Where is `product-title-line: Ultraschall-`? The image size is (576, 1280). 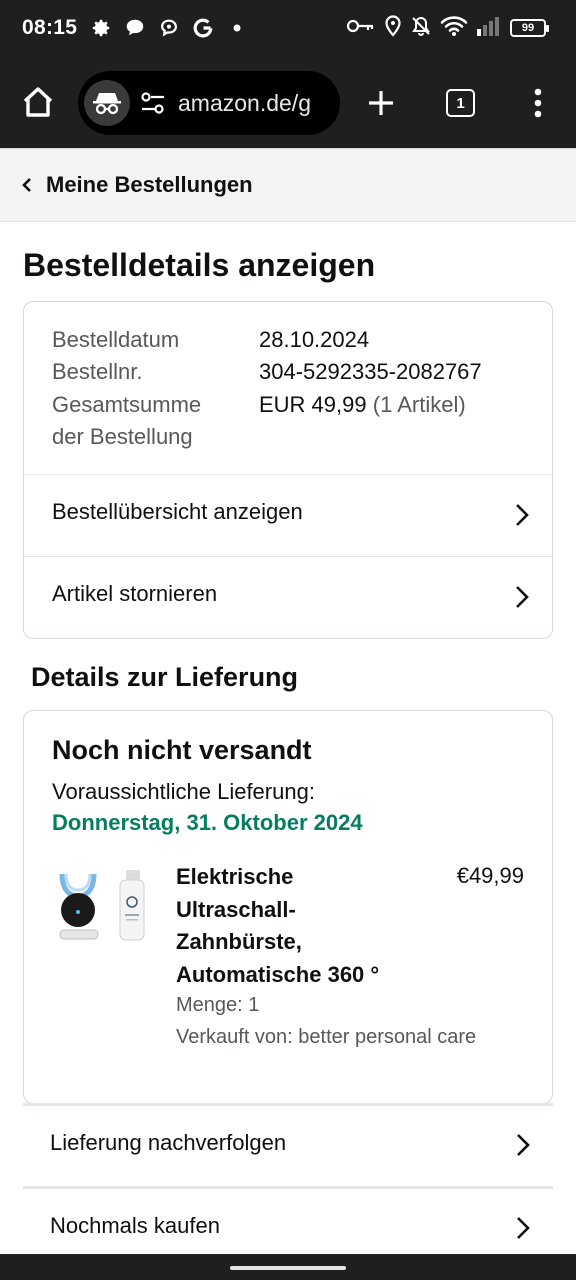 product-title-line: Ultraschall- is located at coordinates (236, 909).